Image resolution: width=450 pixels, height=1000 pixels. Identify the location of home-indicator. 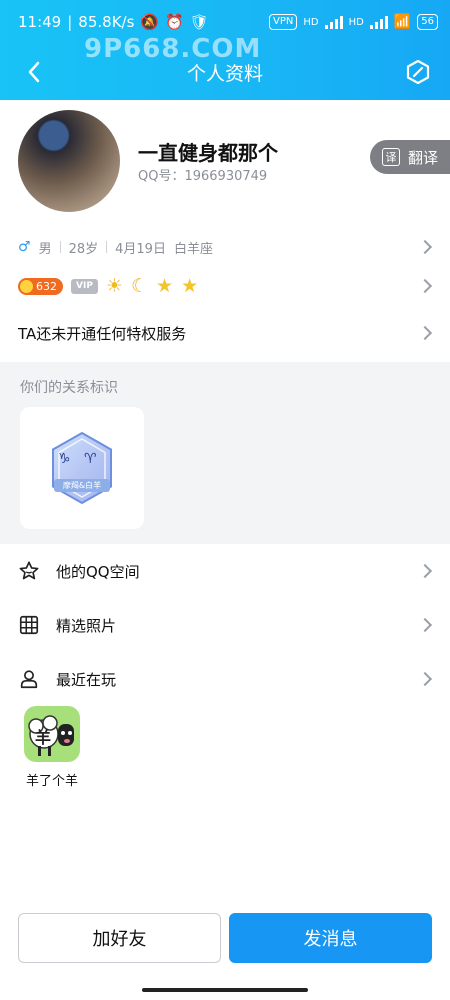
(225, 990).